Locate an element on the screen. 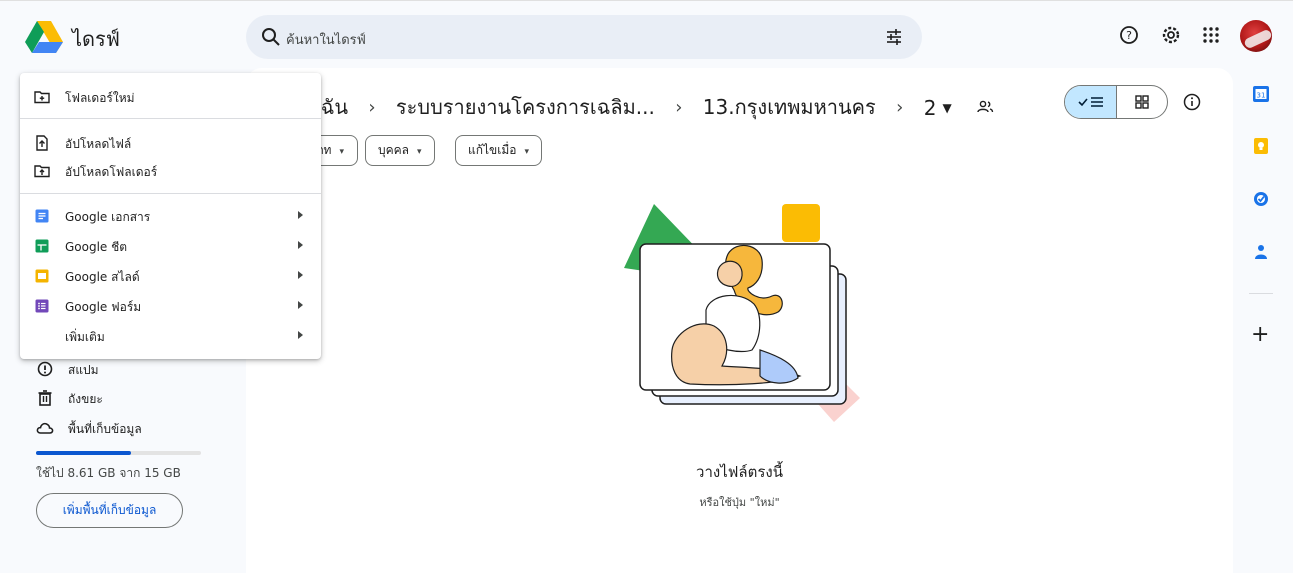 The image size is (1293, 573). chevron-down-icon: ▼ is located at coordinates (947, 107).